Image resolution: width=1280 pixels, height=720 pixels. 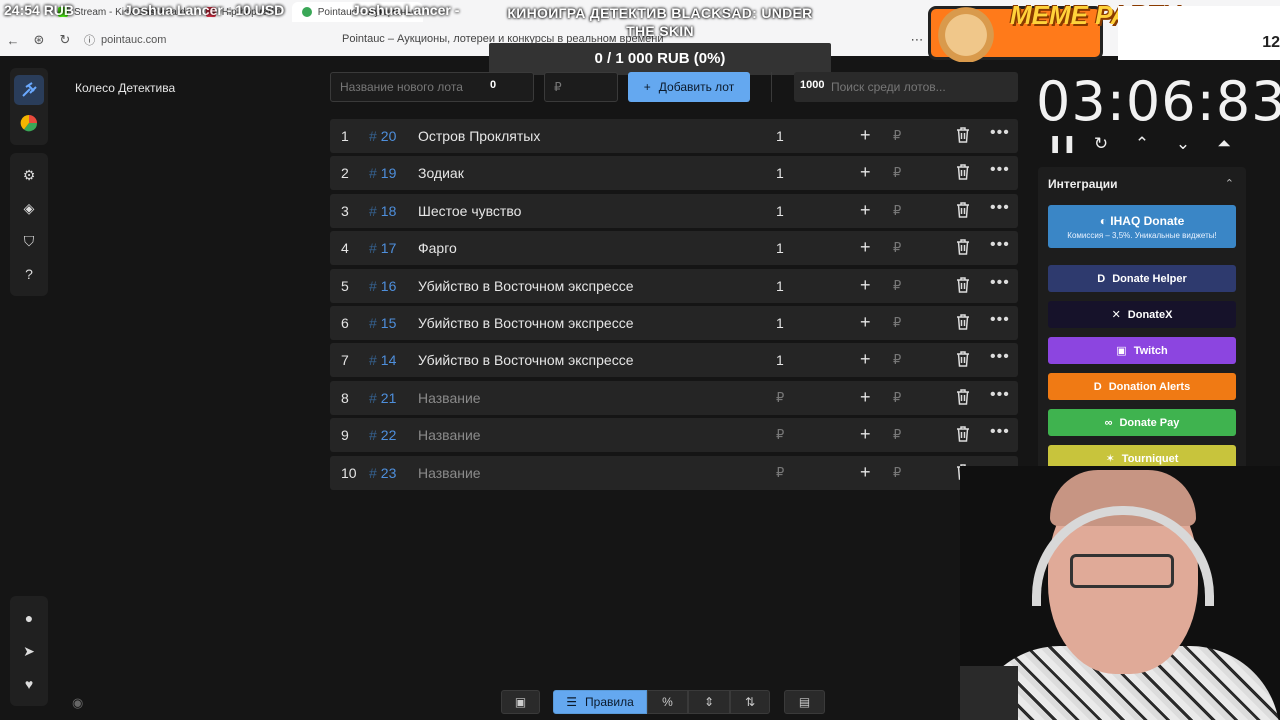 What do you see at coordinates (65, 40) in the screenshot?
I see `reload-icon: ↻` at bounding box center [65, 40].